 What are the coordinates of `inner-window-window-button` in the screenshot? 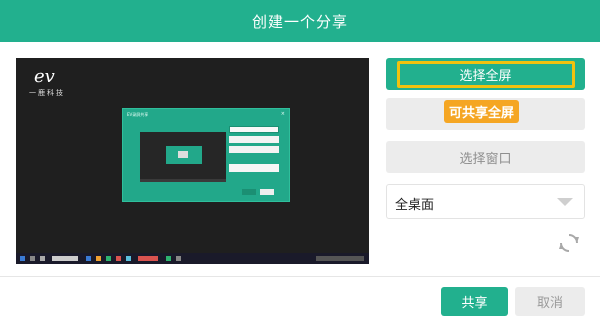 It's located at (254, 149).